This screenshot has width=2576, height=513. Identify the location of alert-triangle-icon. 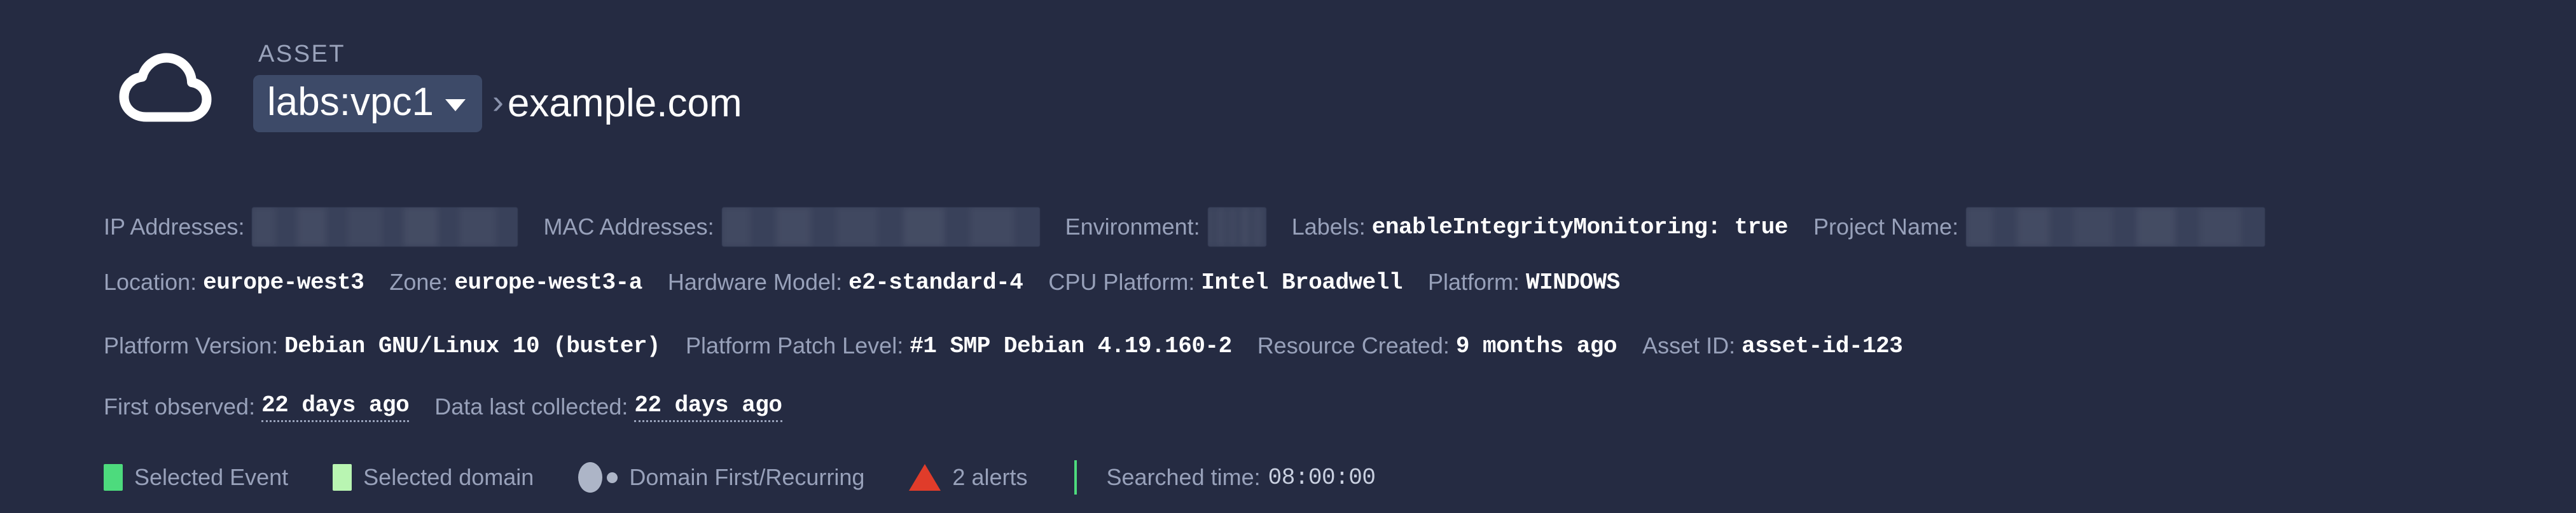
(925, 478).